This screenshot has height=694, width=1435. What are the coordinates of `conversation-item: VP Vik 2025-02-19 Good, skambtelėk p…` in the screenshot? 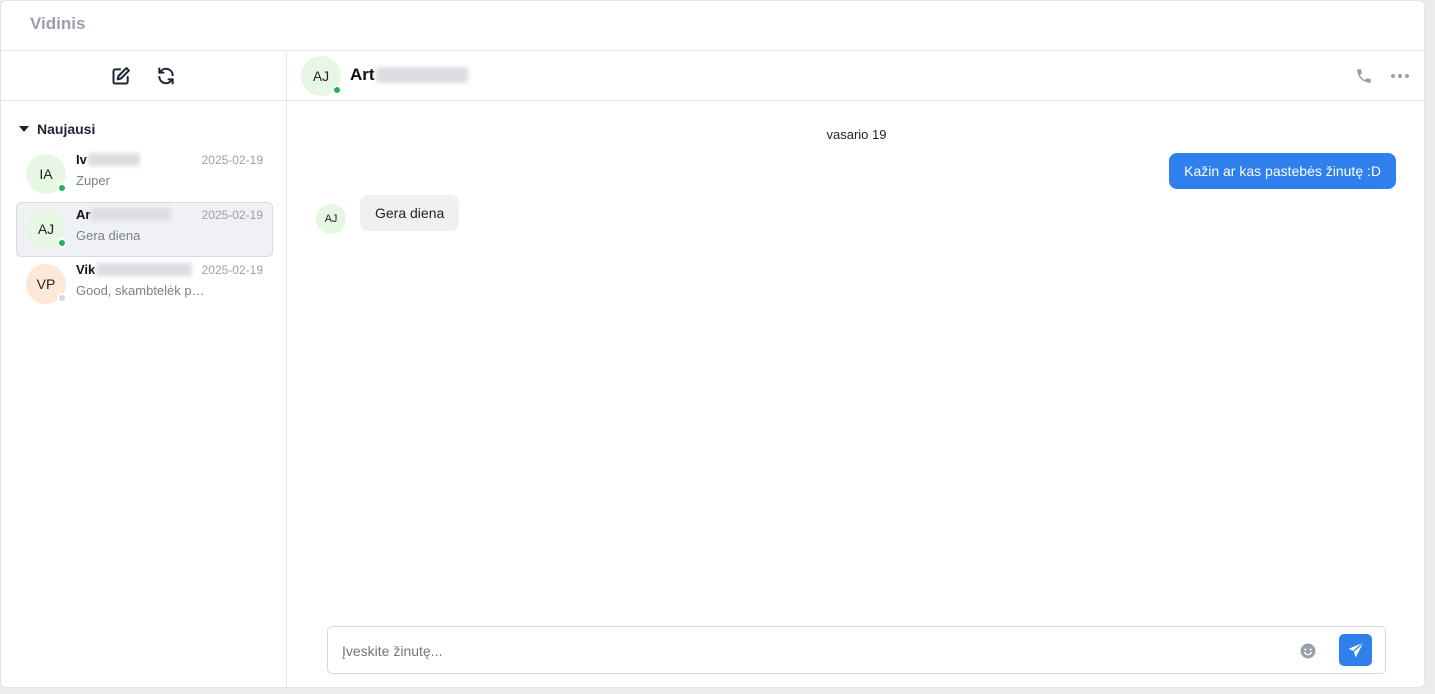 It's located at (144, 284).